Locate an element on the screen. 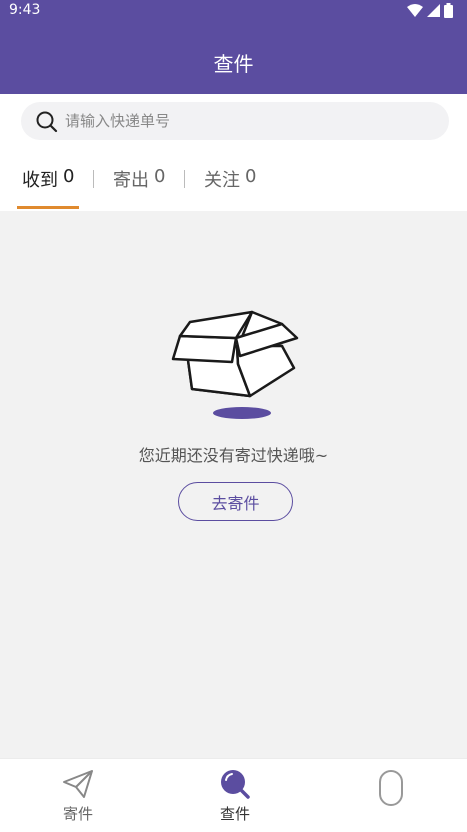 Image resolution: width=467 pixels, height=832 pixels. status-bar: 9:43 is located at coordinates (233, 11).